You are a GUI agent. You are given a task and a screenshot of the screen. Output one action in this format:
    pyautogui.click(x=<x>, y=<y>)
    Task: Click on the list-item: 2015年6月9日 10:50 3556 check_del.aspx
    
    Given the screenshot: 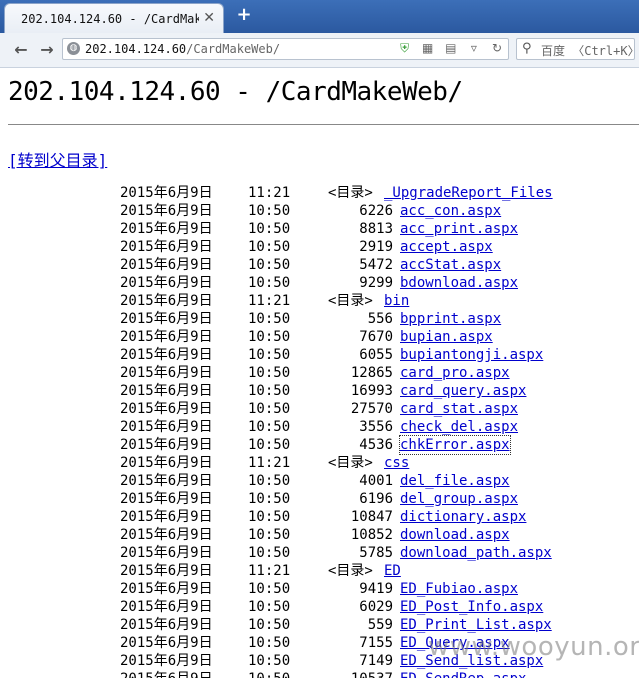 What is the action you would take?
    pyautogui.click(x=319, y=427)
    